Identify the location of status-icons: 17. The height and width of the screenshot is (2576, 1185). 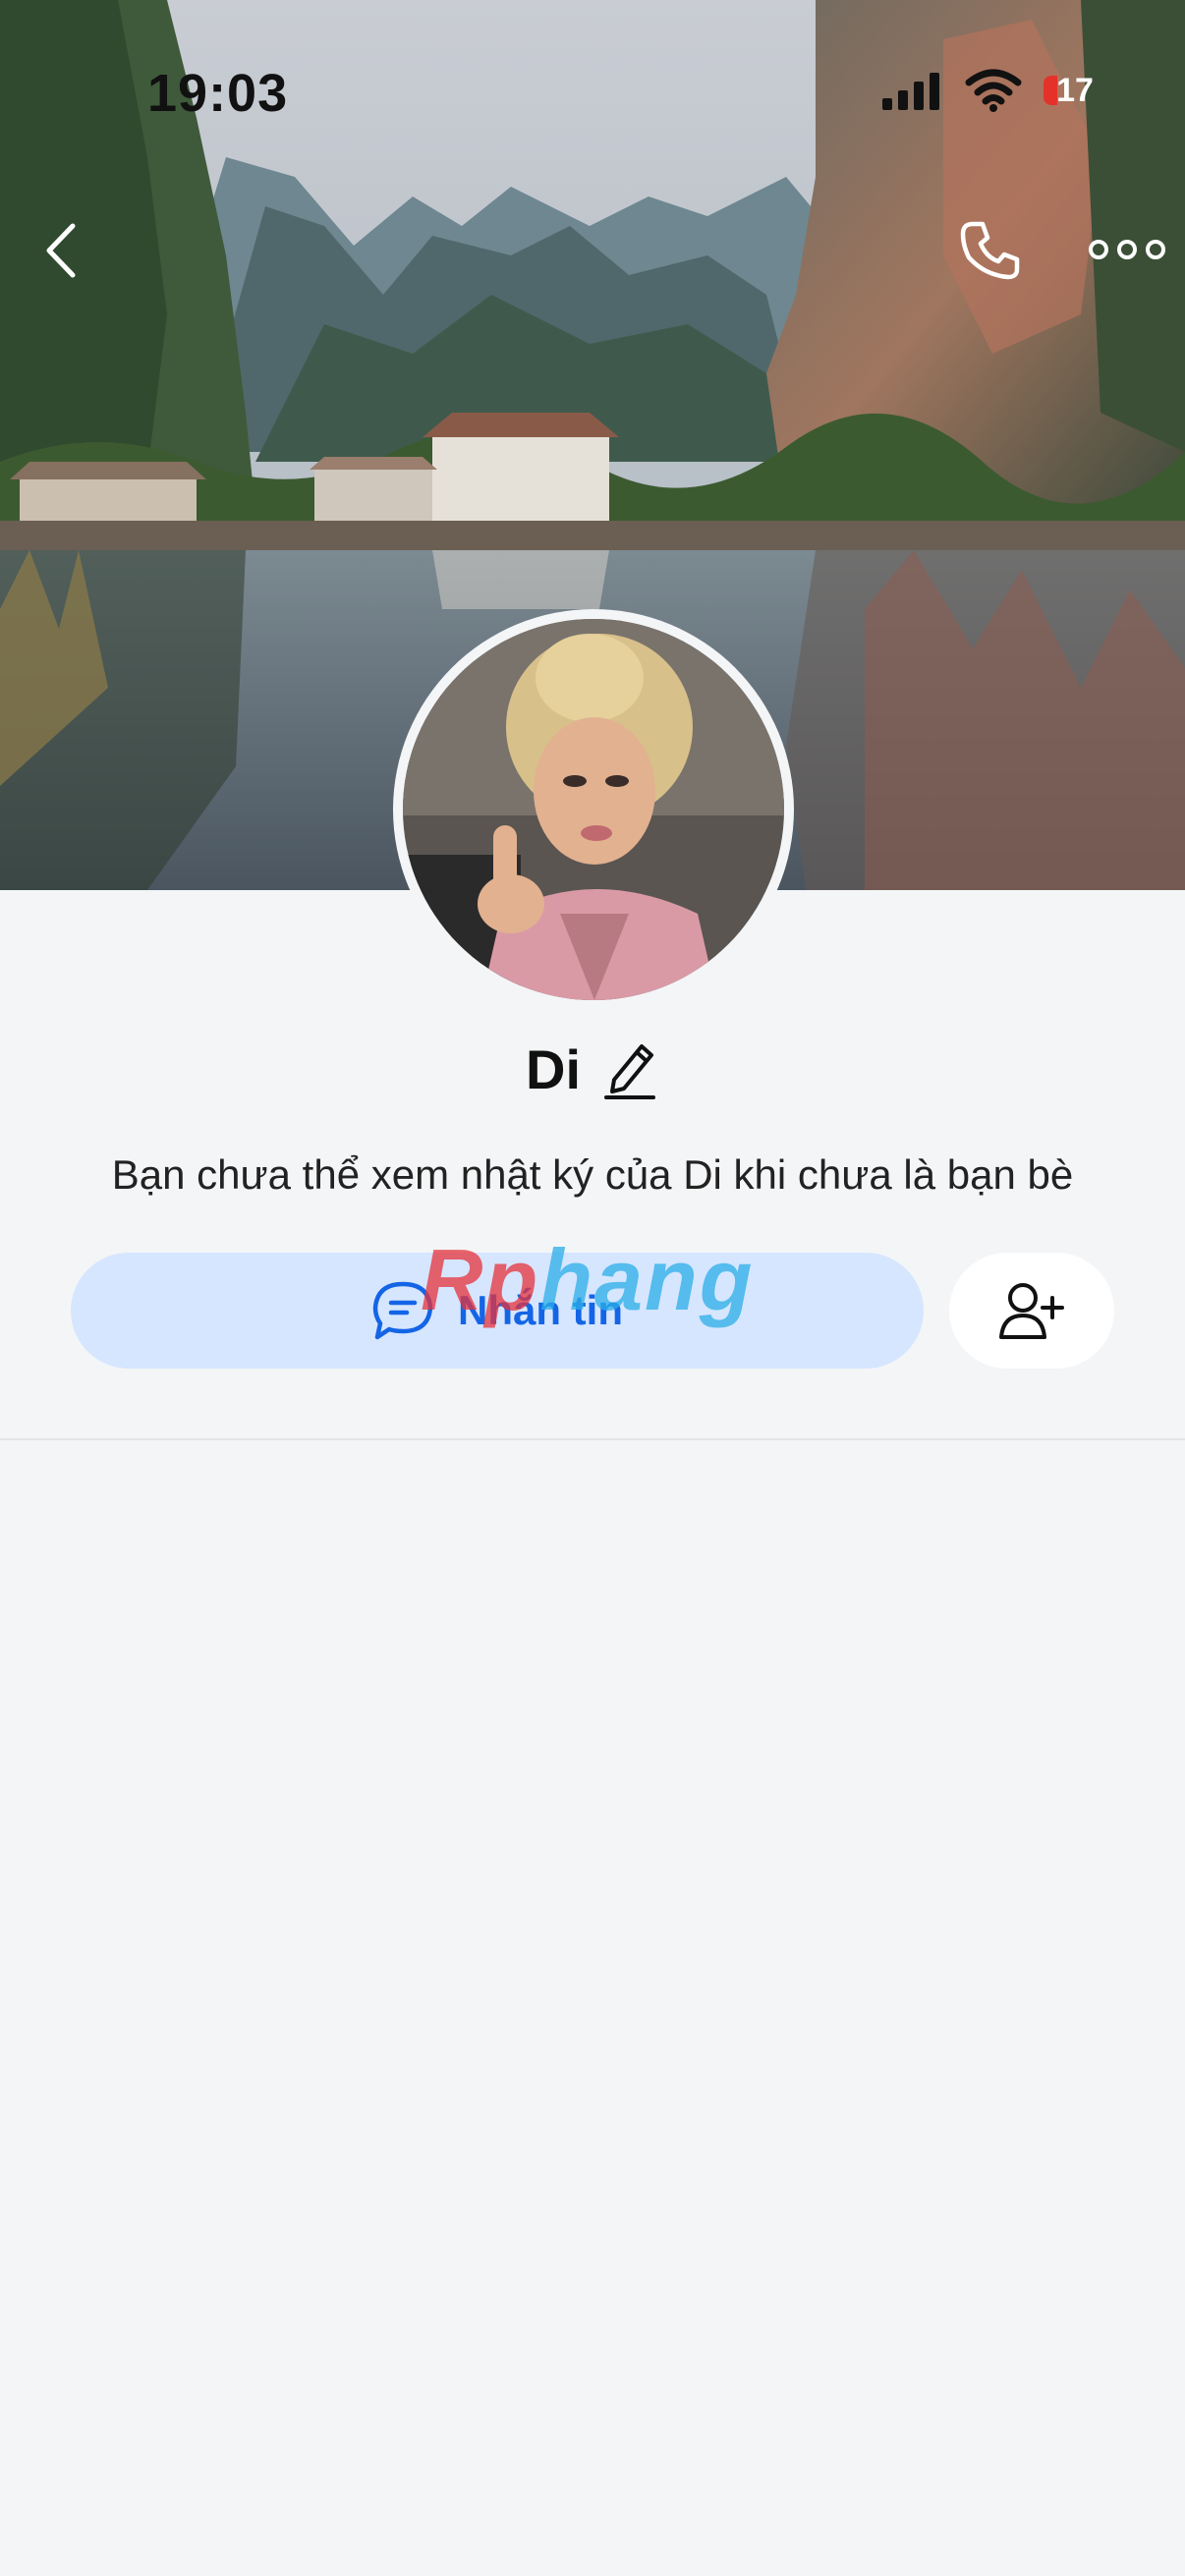
(993, 90).